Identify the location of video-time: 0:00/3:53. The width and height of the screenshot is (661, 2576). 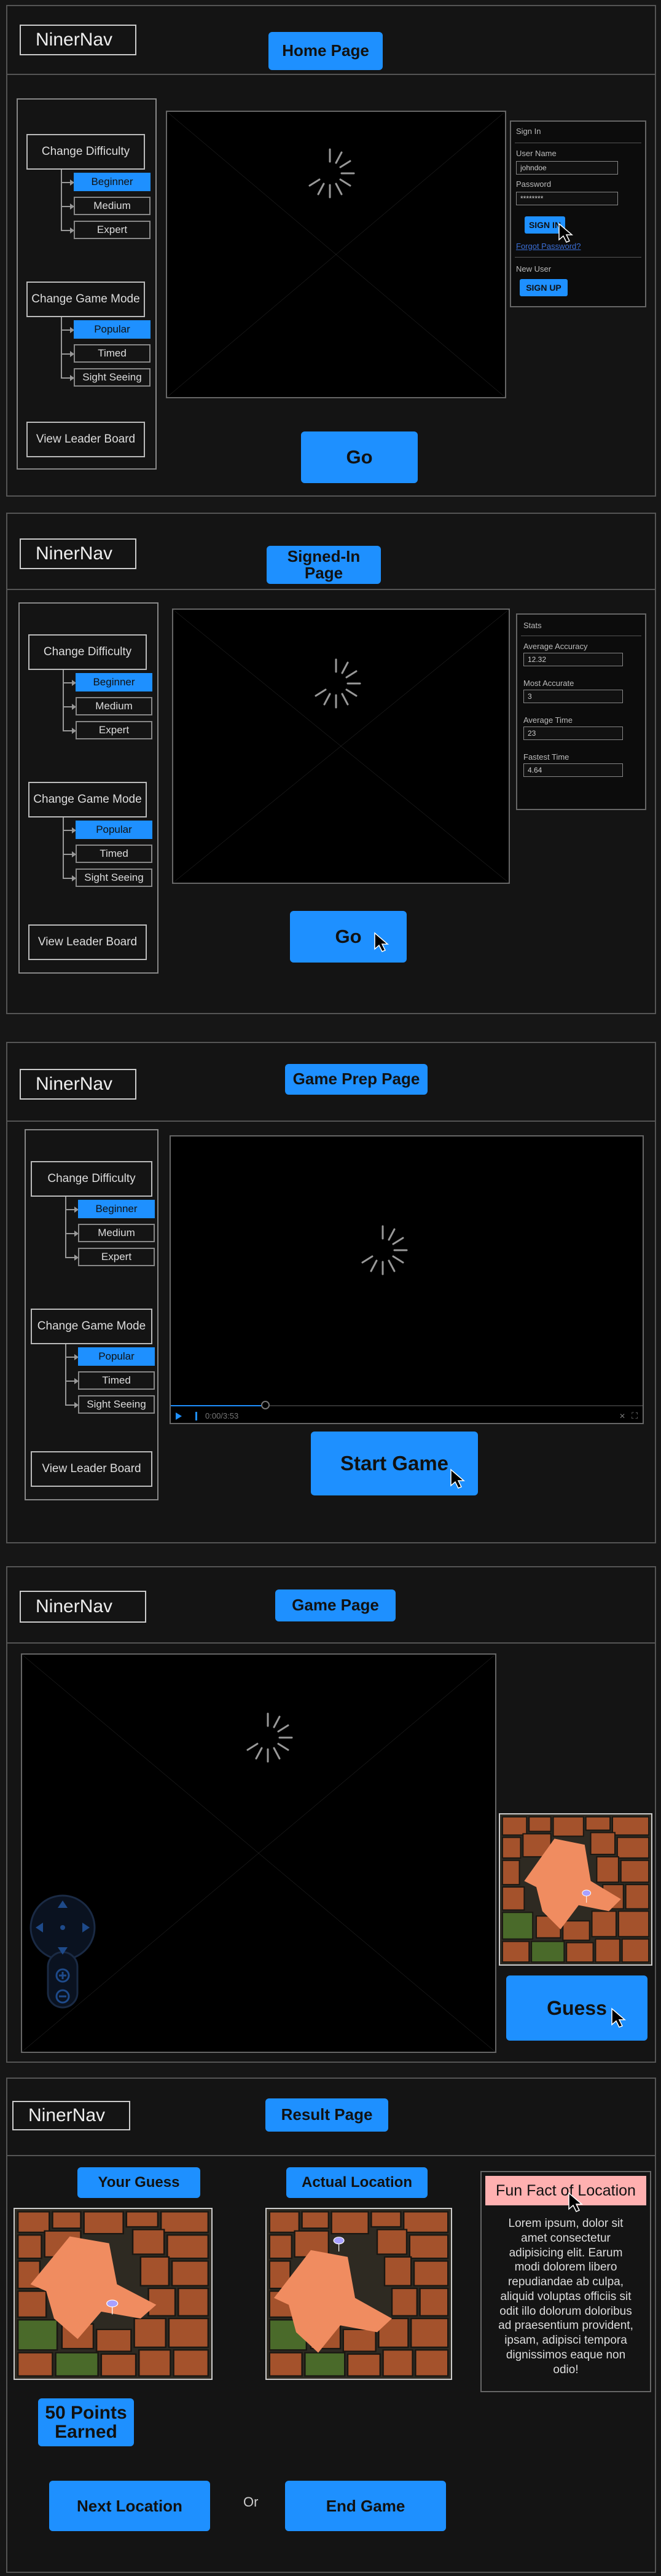
(222, 1416).